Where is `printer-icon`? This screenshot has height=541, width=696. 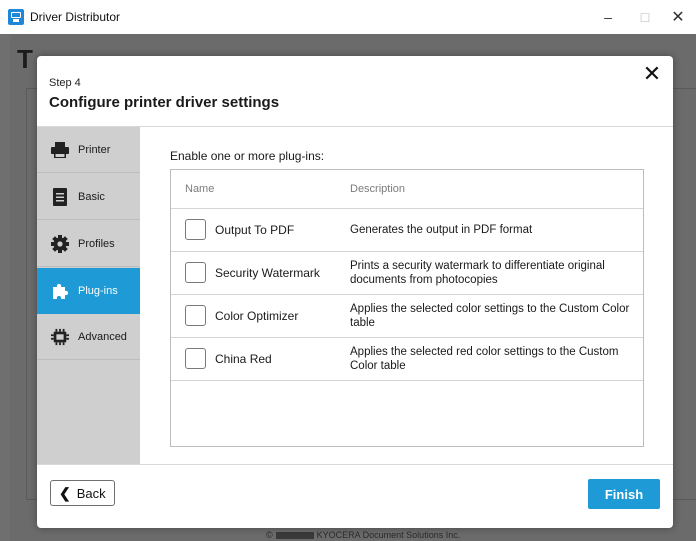
printer-icon is located at coordinates (60, 150).